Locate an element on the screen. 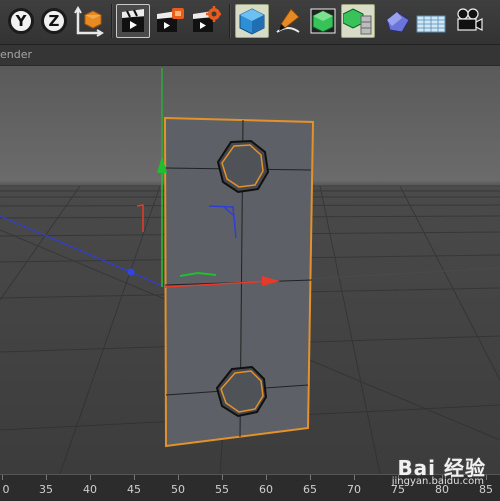 Image resolution: width=500 pixels, height=501 pixels. coordinate-system-button is located at coordinates (89, 21).